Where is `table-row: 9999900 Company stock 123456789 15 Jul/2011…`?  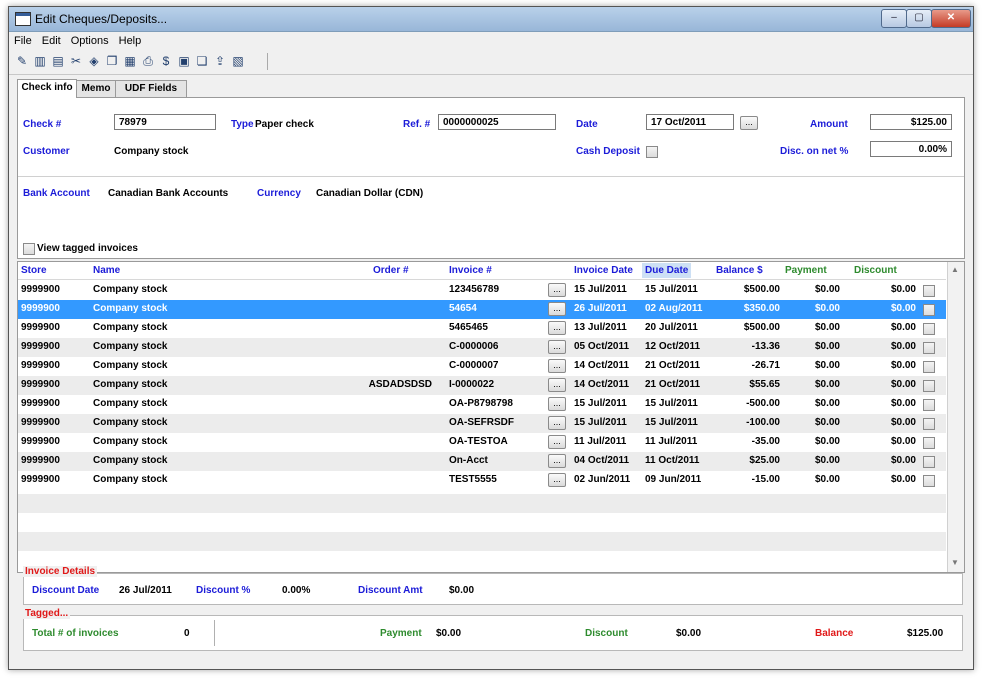
table-row: 9999900 Company stock 123456789 15 Jul/2011… is located at coordinates (482, 290).